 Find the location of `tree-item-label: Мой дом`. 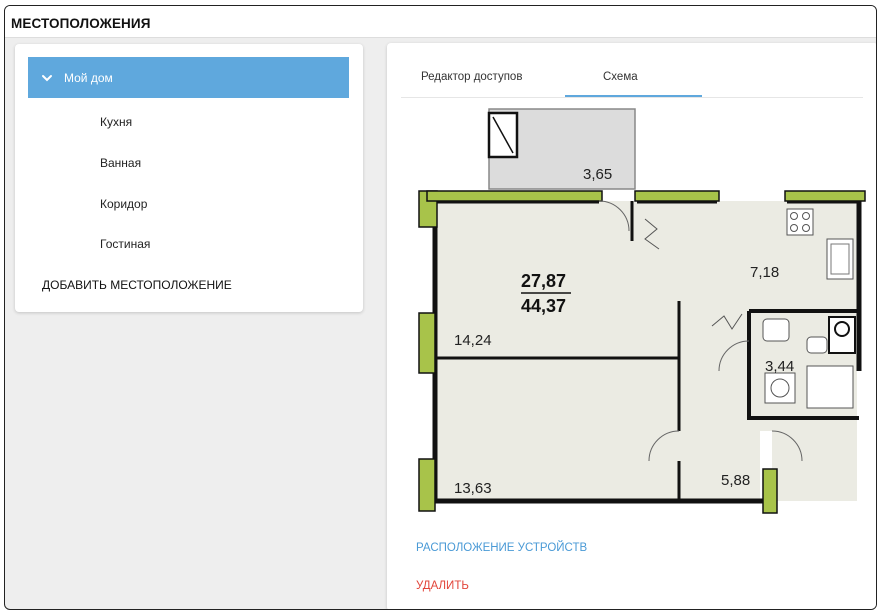

tree-item-label: Мой дом is located at coordinates (88, 77).